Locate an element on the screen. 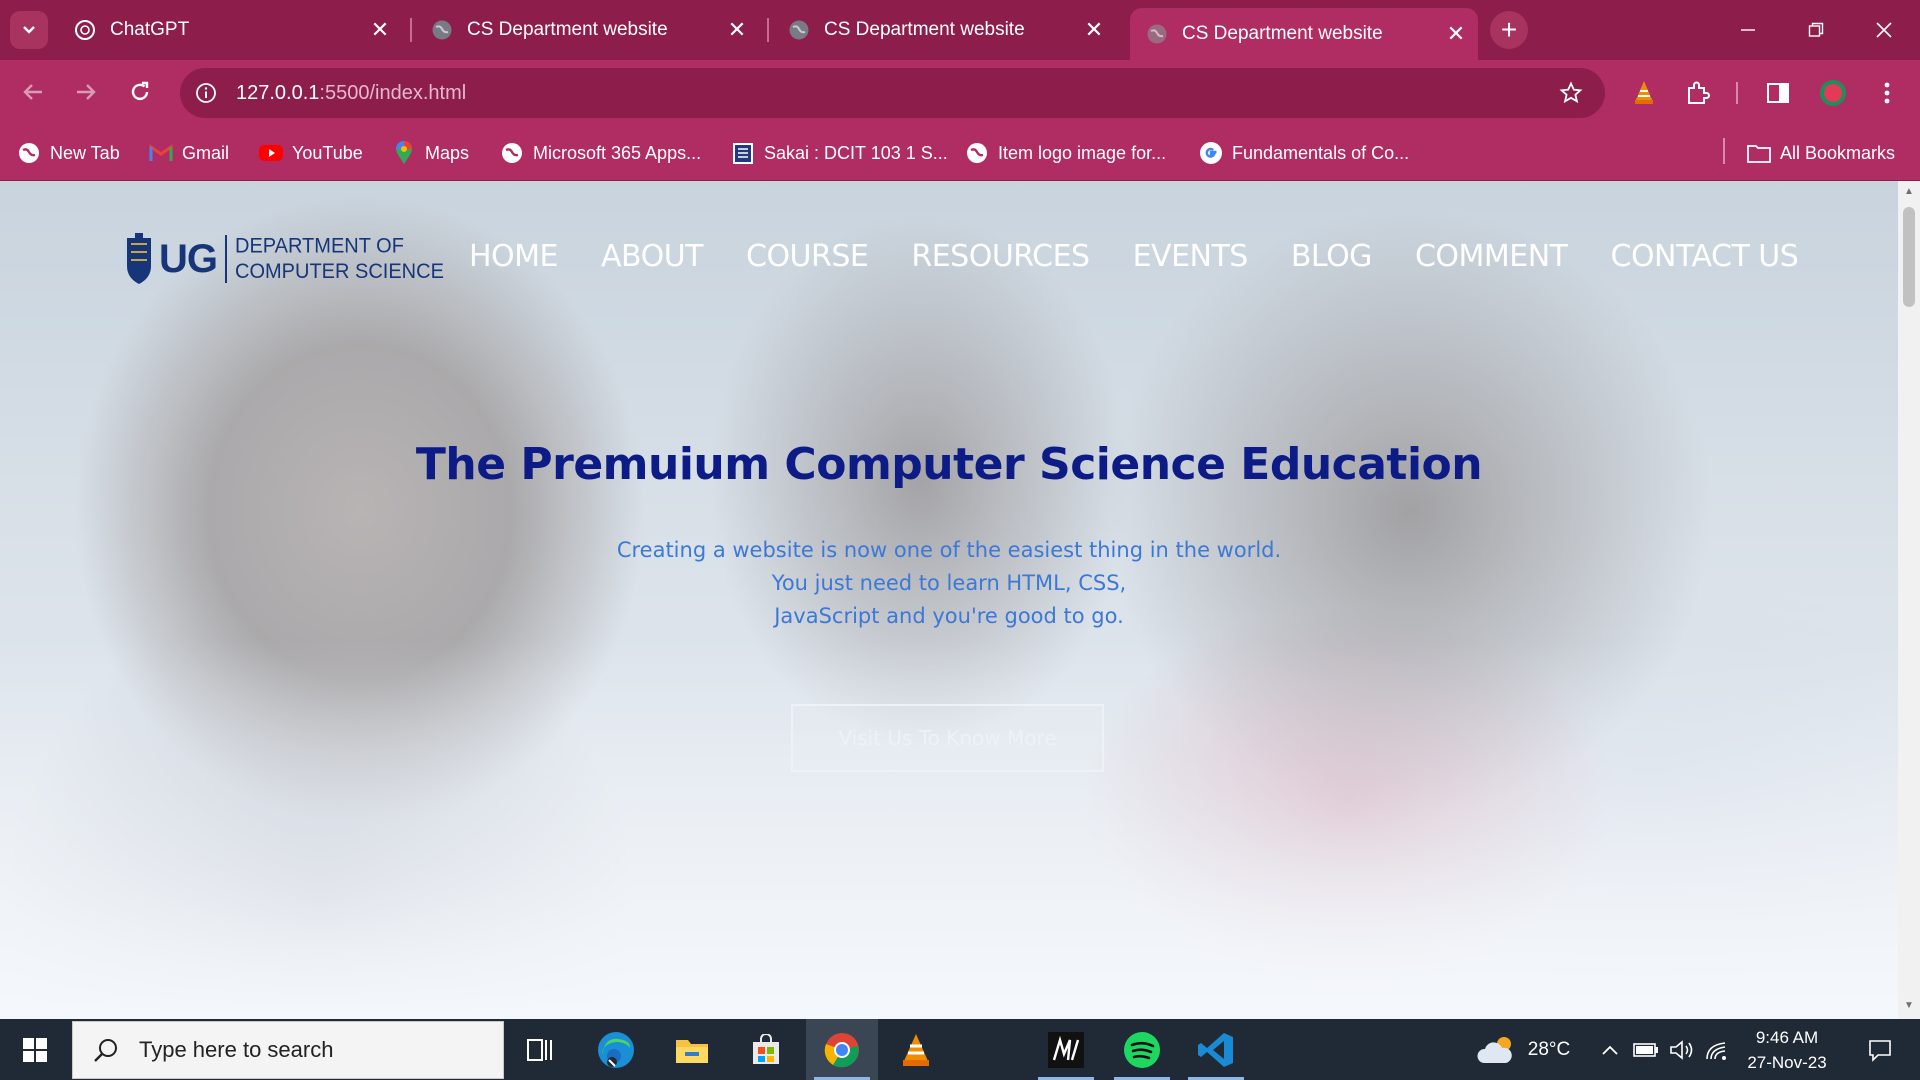 The width and height of the screenshot is (1920, 1080). scroll-down-arrow-icon: ▼ is located at coordinates (1909, 1006).